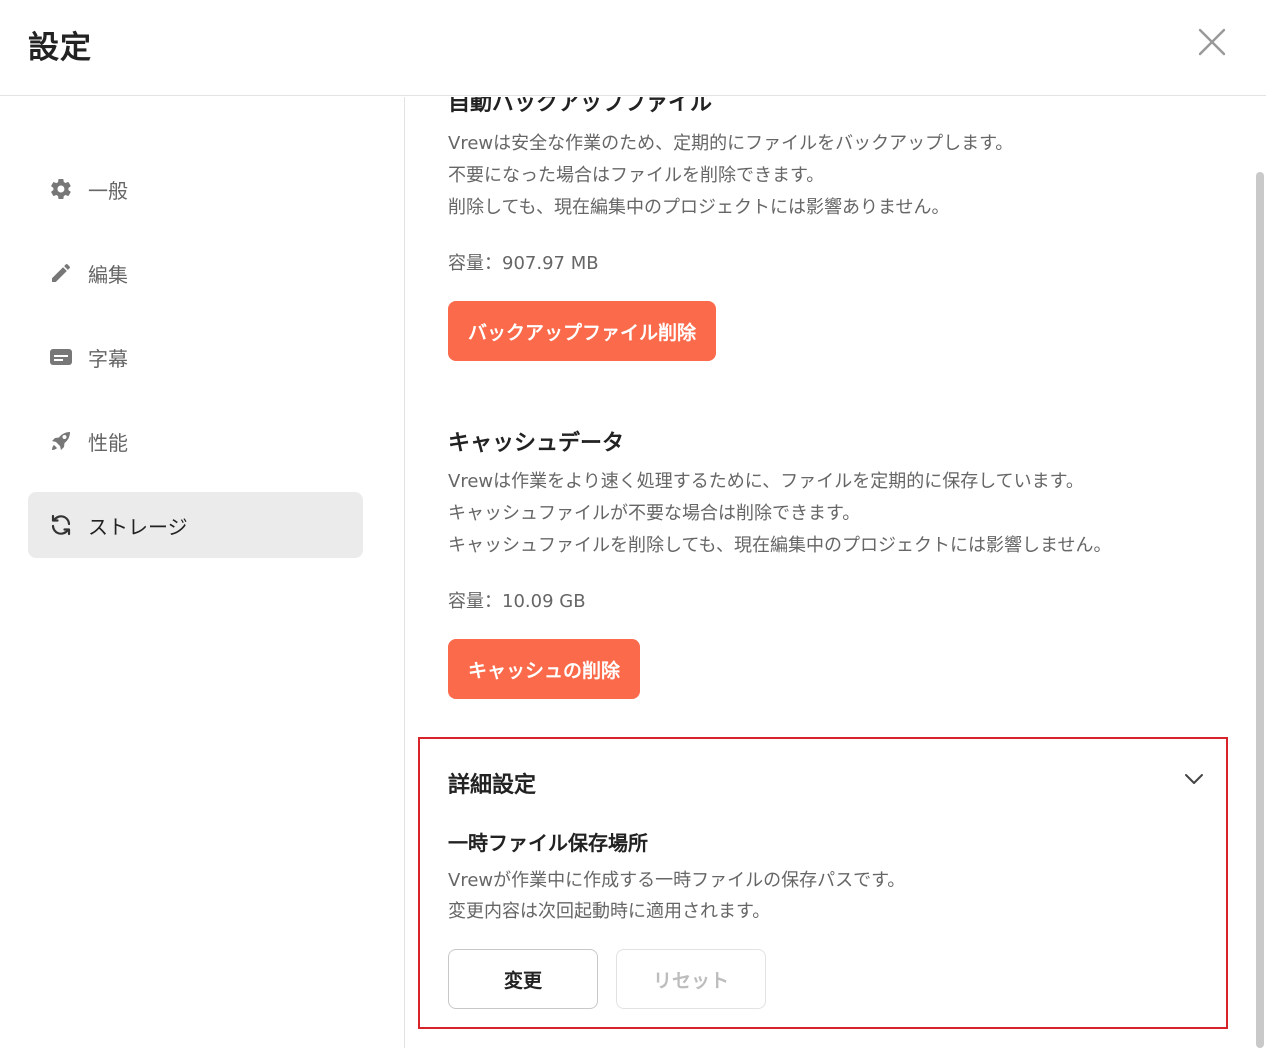  Describe the element at coordinates (61, 441) in the screenshot. I see `rocket-icon` at that location.